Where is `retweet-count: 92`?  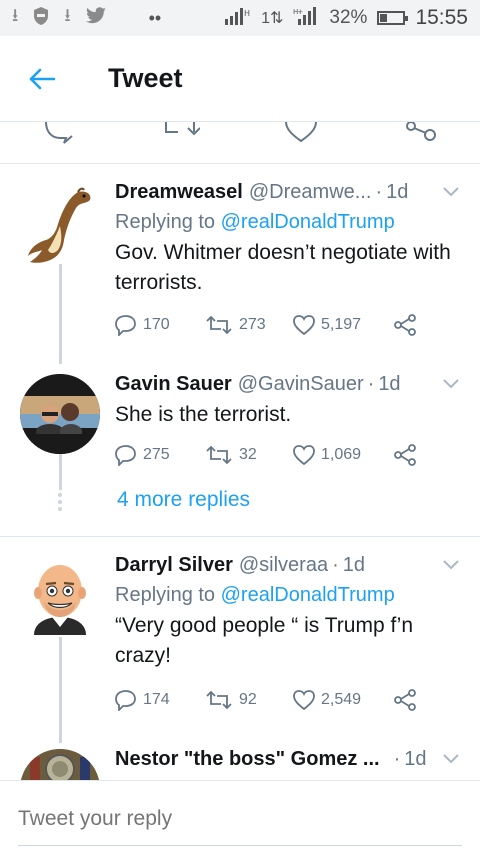 retweet-count: 92 is located at coordinates (248, 699).